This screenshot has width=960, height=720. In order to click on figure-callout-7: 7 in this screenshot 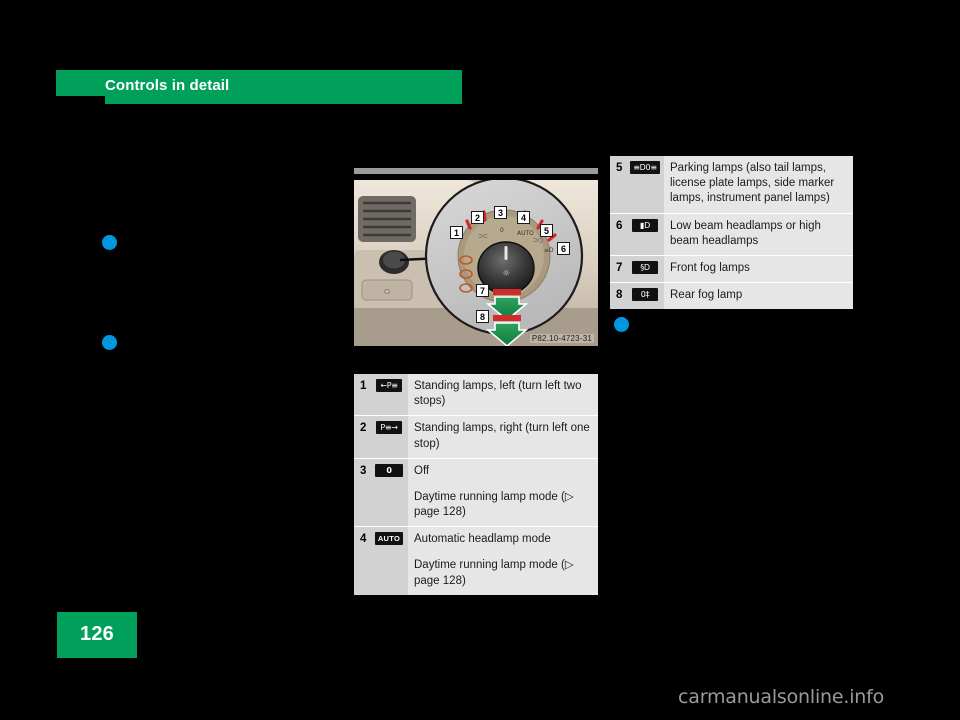, I will do `click(482, 290)`.